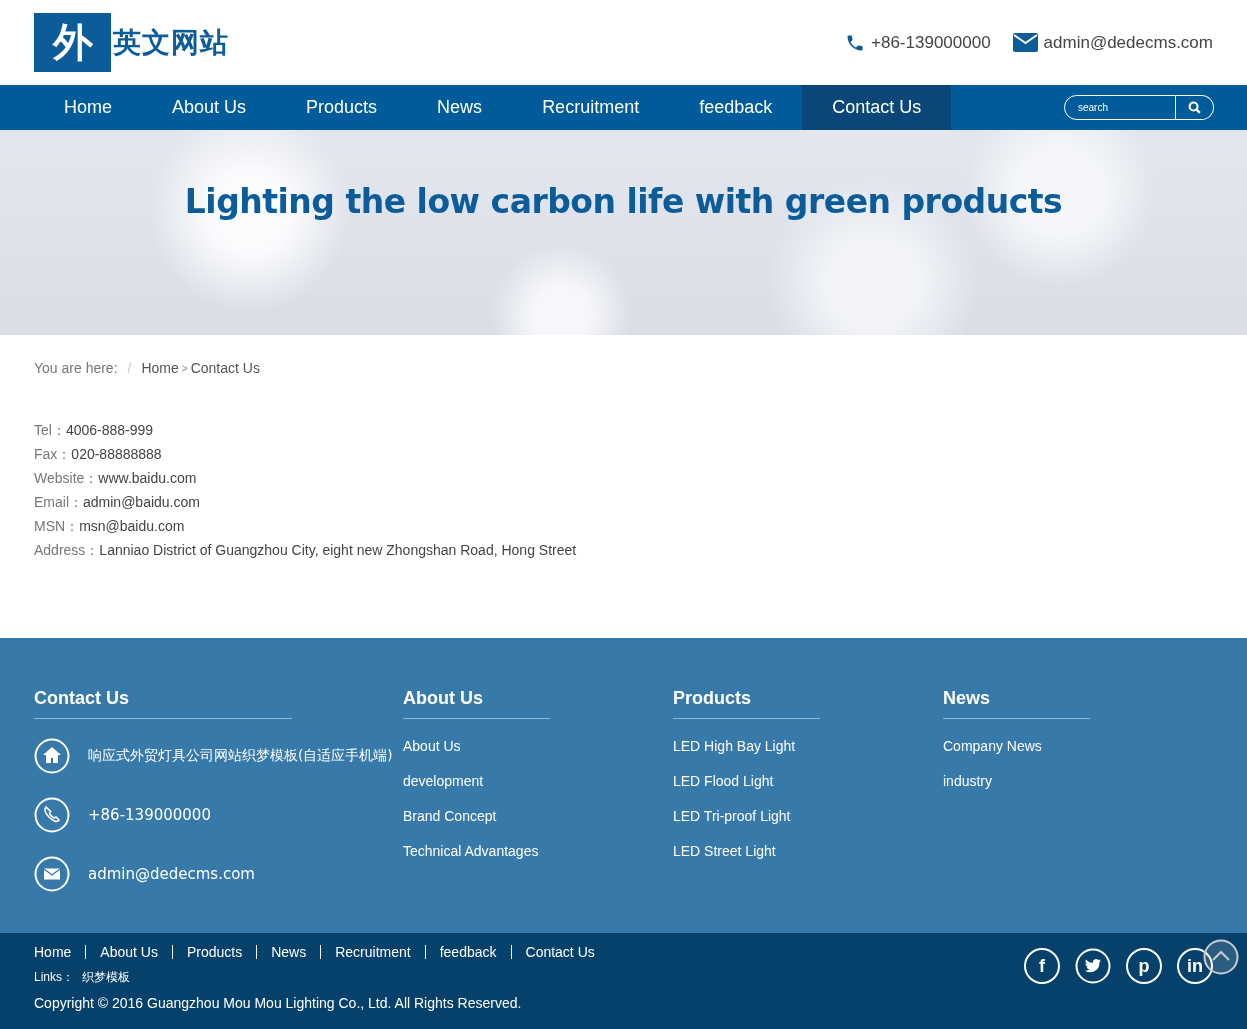 The image size is (1247, 1029). Describe the element at coordinates (278, 1003) in the screenshot. I see `copyright-text: Copyright © 2016 Guangzhou Mou Mou Lighting Co., Ltd. All Rights Reserved.` at that location.